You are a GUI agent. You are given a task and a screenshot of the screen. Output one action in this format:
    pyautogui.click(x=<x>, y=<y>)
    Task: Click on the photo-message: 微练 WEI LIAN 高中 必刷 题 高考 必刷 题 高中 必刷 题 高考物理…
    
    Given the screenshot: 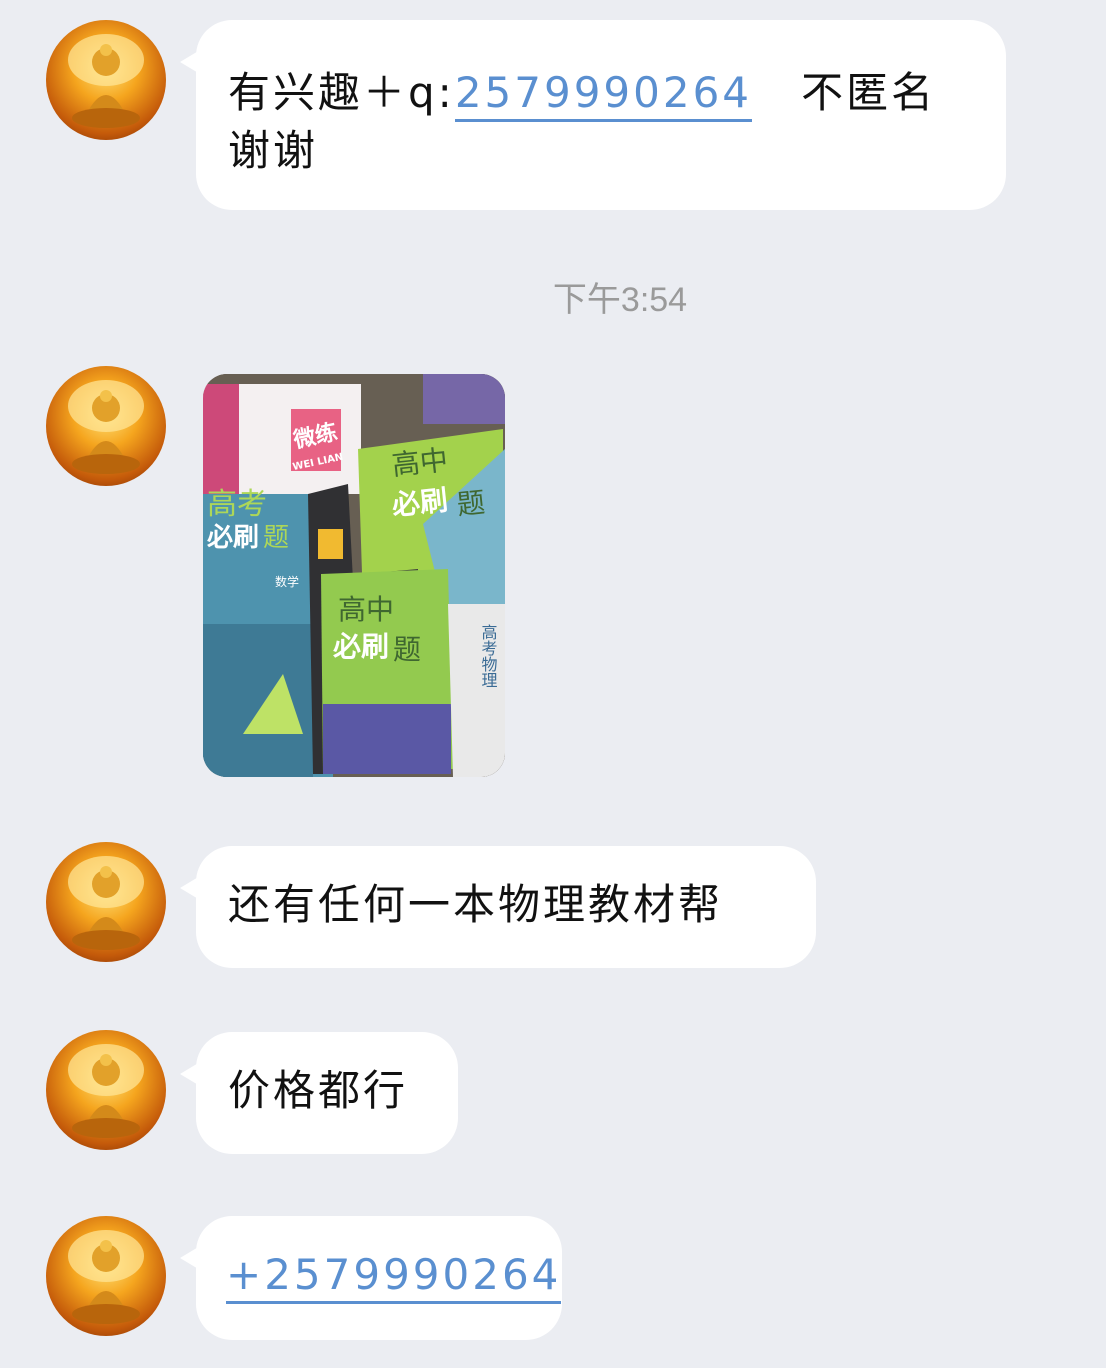 What is the action you would take?
    pyautogui.click(x=354, y=575)
    